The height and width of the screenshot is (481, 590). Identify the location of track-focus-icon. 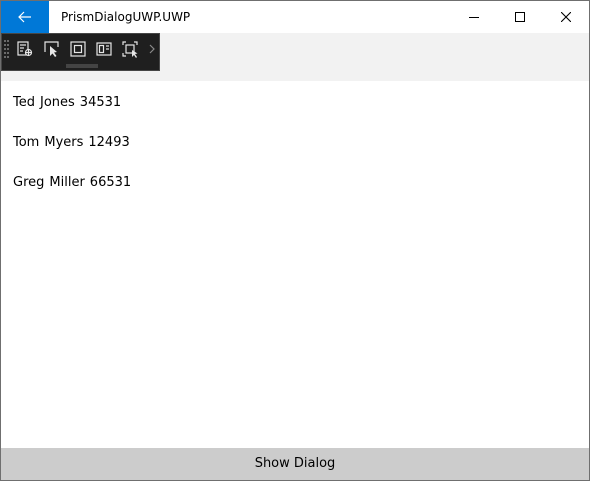
(104, 49).